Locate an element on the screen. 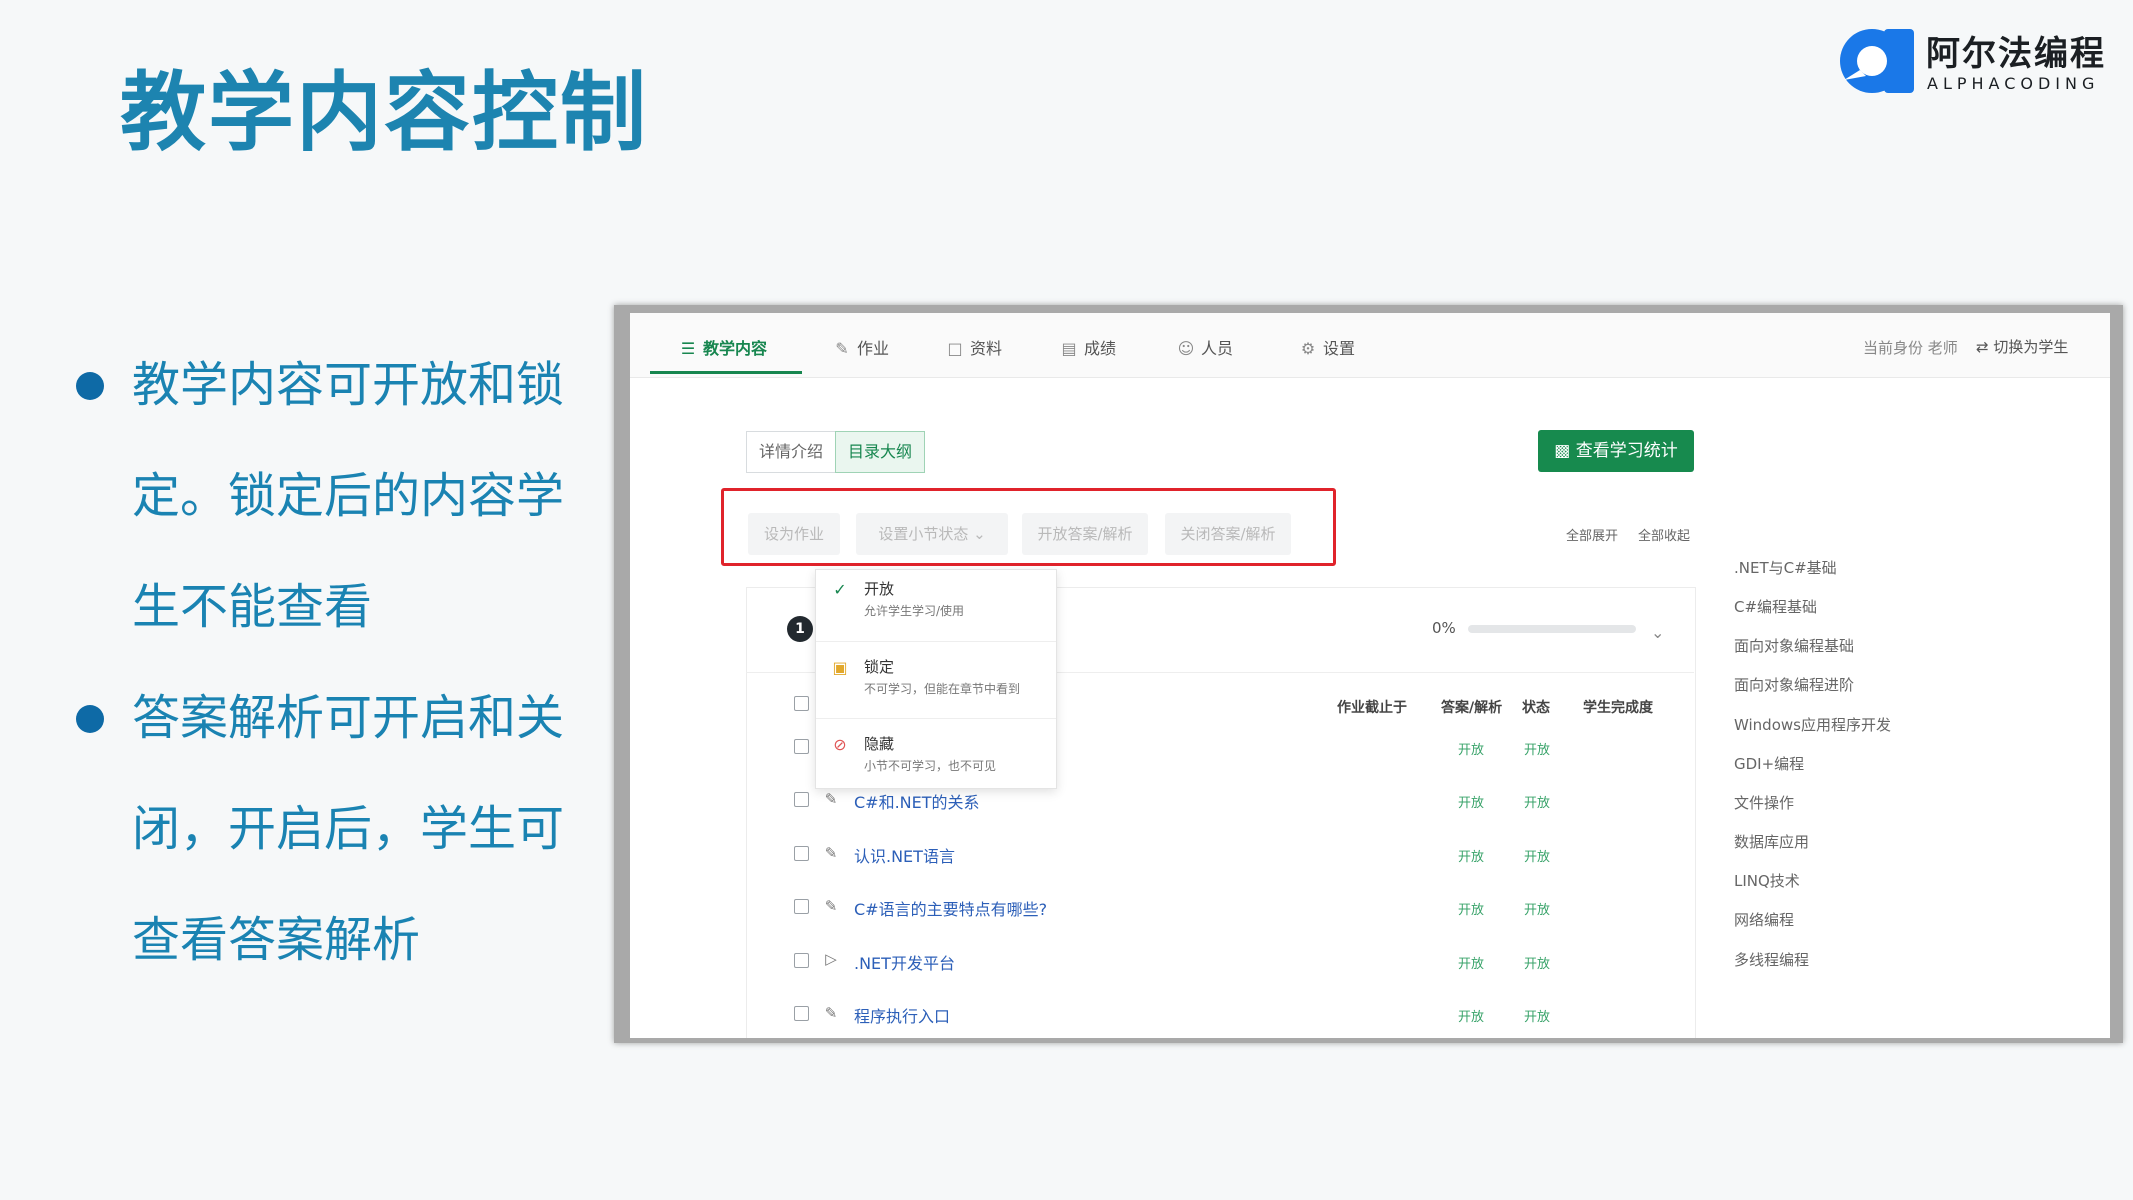 This screenshot has height=1200, width=2133. column-header: 作业截止于 is located at coordinates (1372, 708).